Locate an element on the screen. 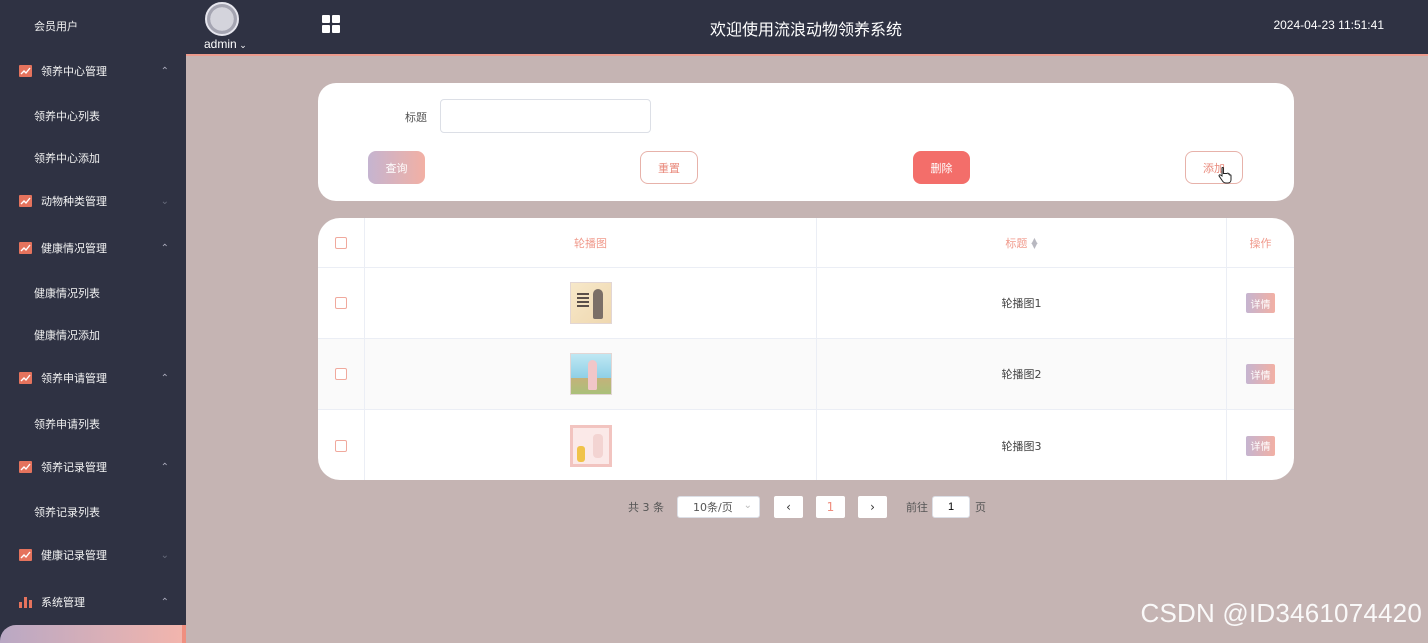 This screenshot has width=1428, height=643. chevron-left-icon: ‹ is located at coordinates (788, 507).